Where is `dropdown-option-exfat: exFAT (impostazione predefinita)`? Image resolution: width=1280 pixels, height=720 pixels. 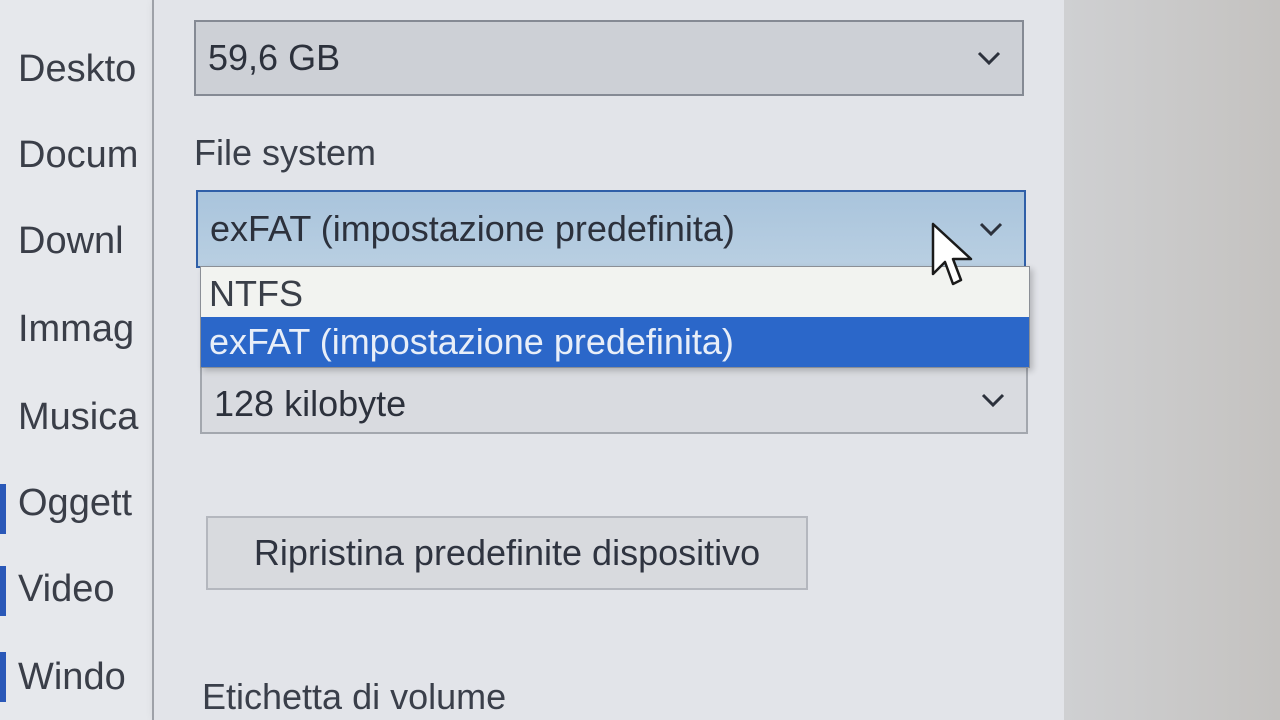
dropdown-option-exfat: exFAT (impostazione predefinita) is located at coordinates (615, 342).